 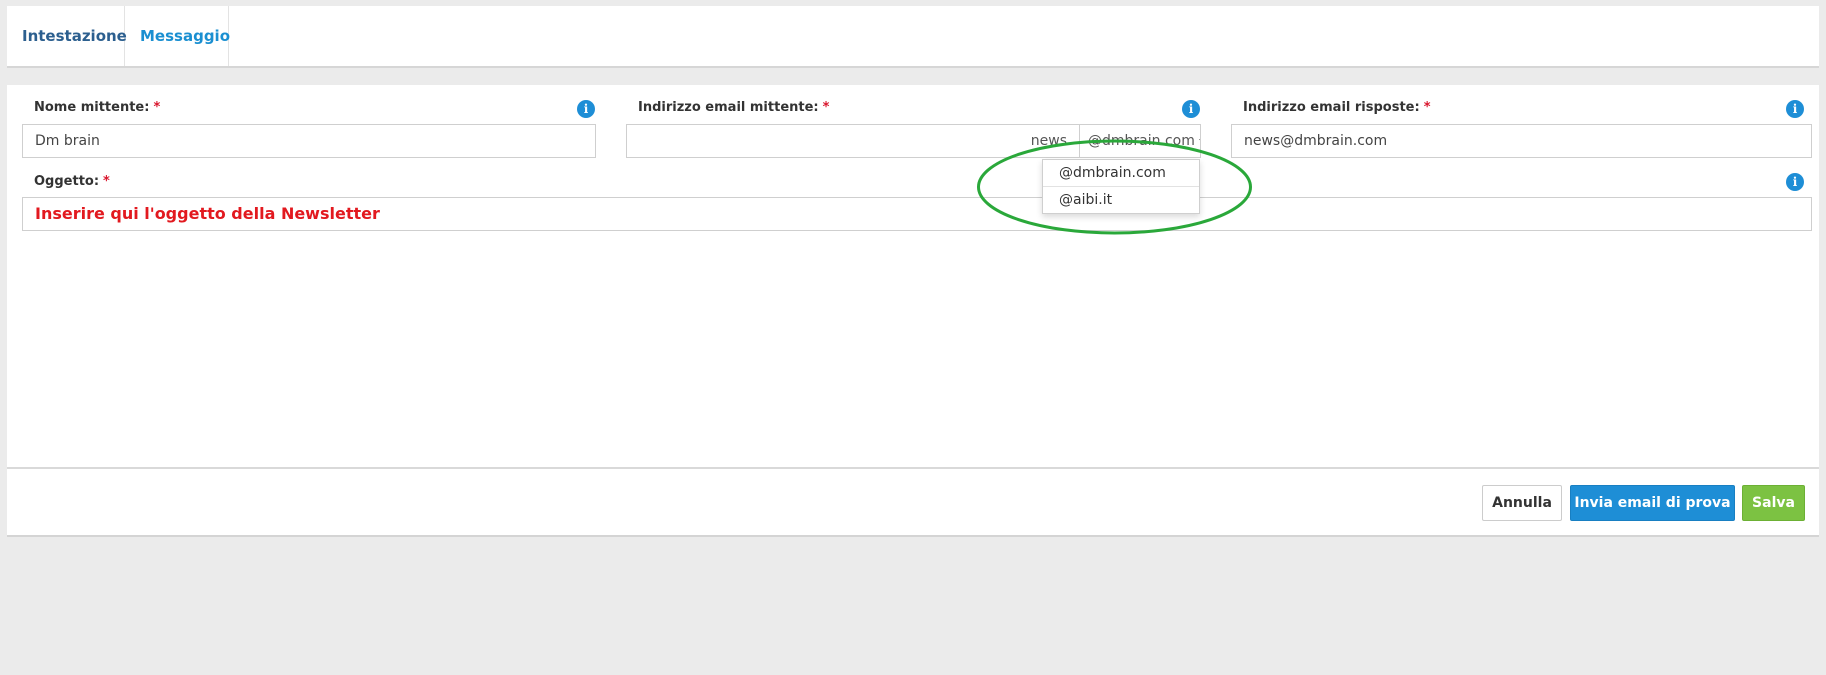 I want to click on send-test-email-button: Invia email di prova, so click(x=1652, y=503).